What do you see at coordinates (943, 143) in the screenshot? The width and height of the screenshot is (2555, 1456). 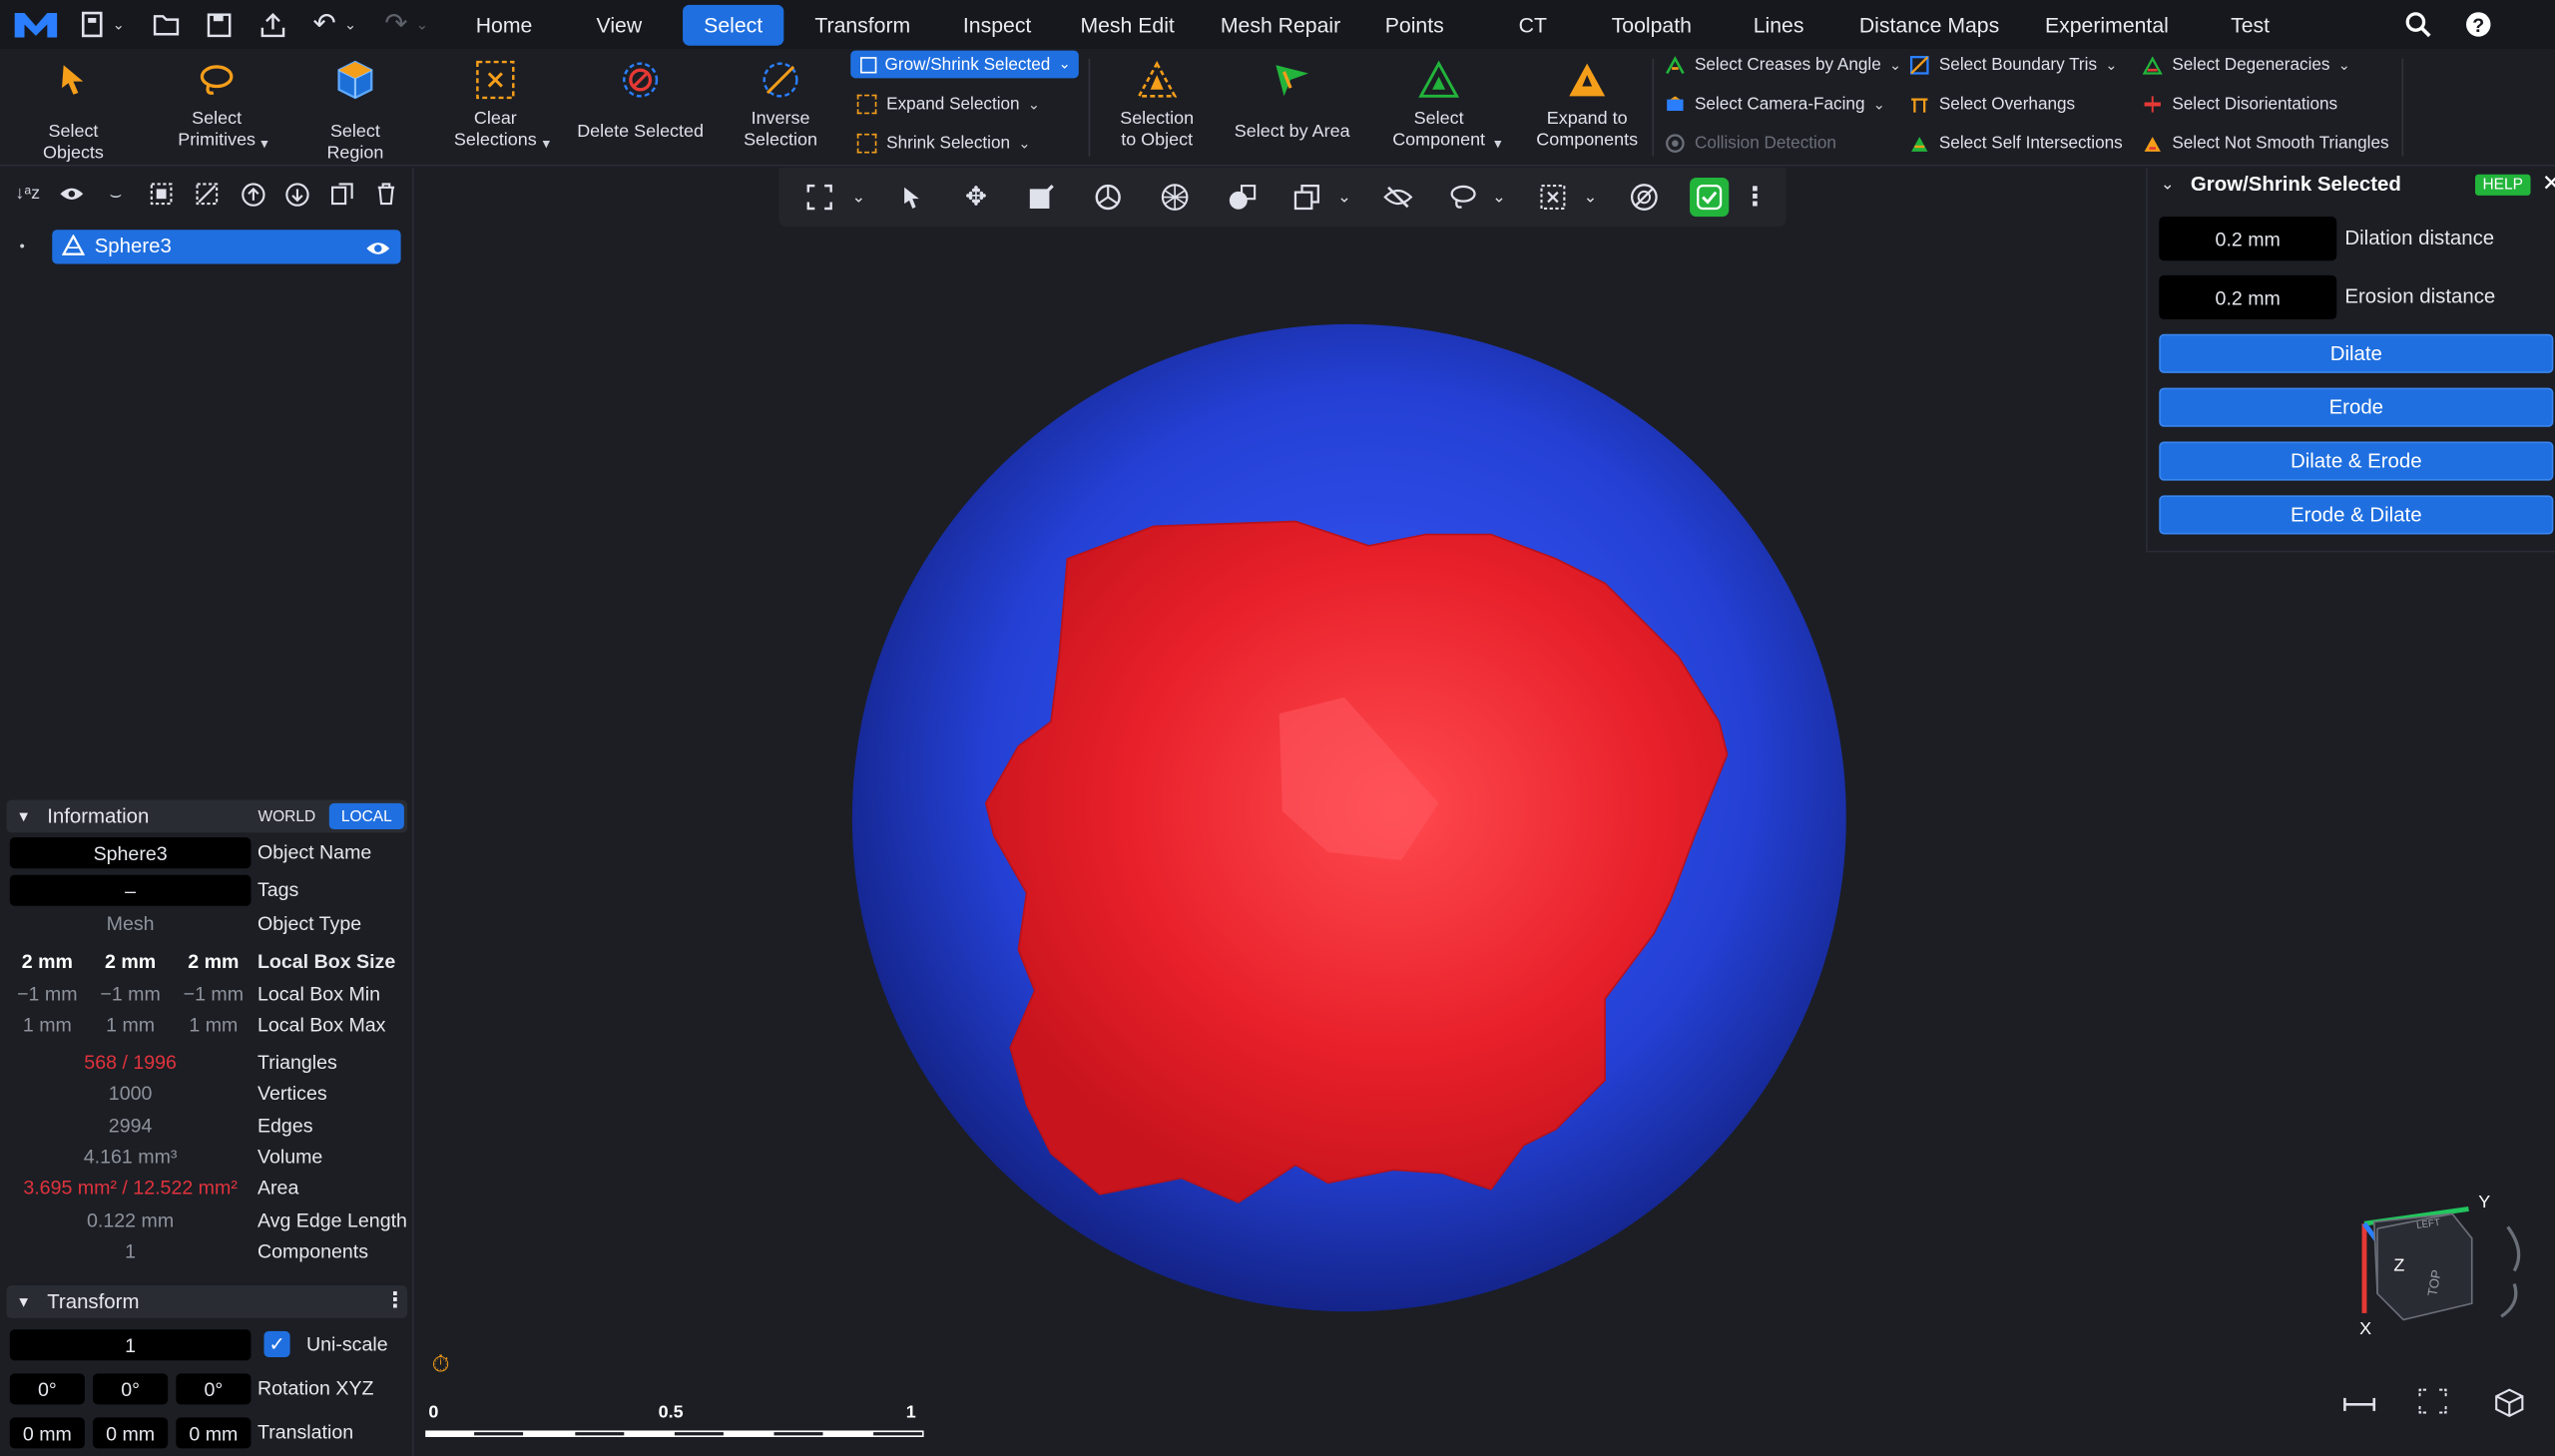 I see `shrink-selection-button: Shrink Selection ⌄` at bounding box center [943, 143].